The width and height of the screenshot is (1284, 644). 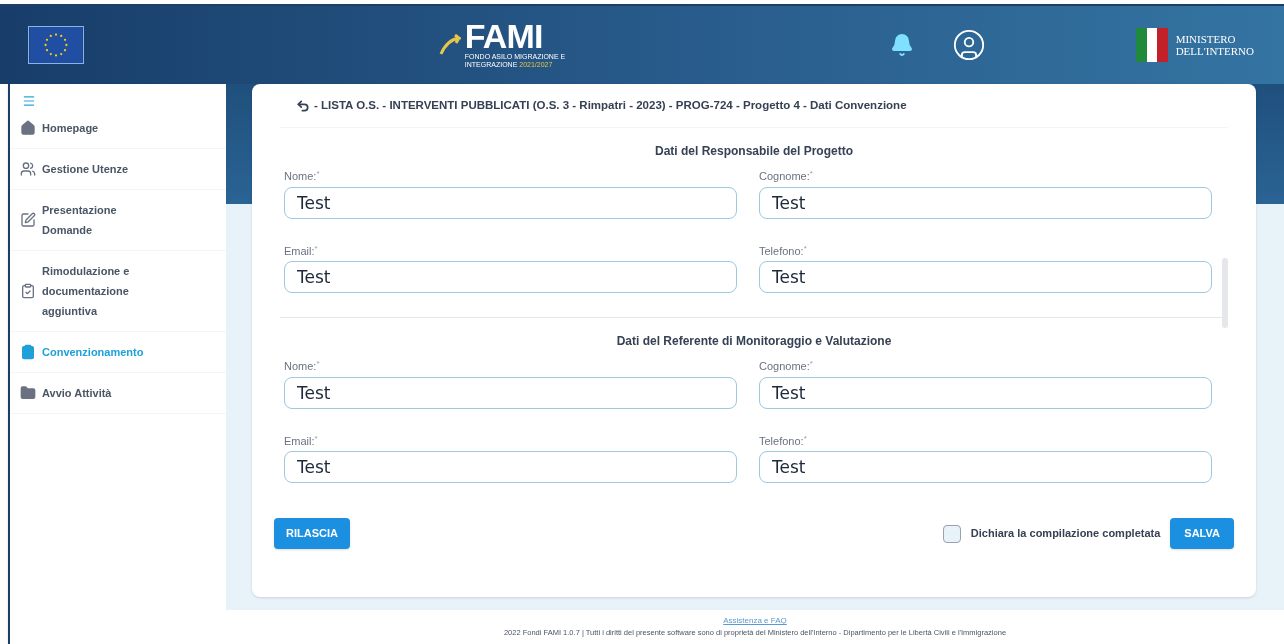 I want to click on arrow-icon, so click(x=449, y=45).